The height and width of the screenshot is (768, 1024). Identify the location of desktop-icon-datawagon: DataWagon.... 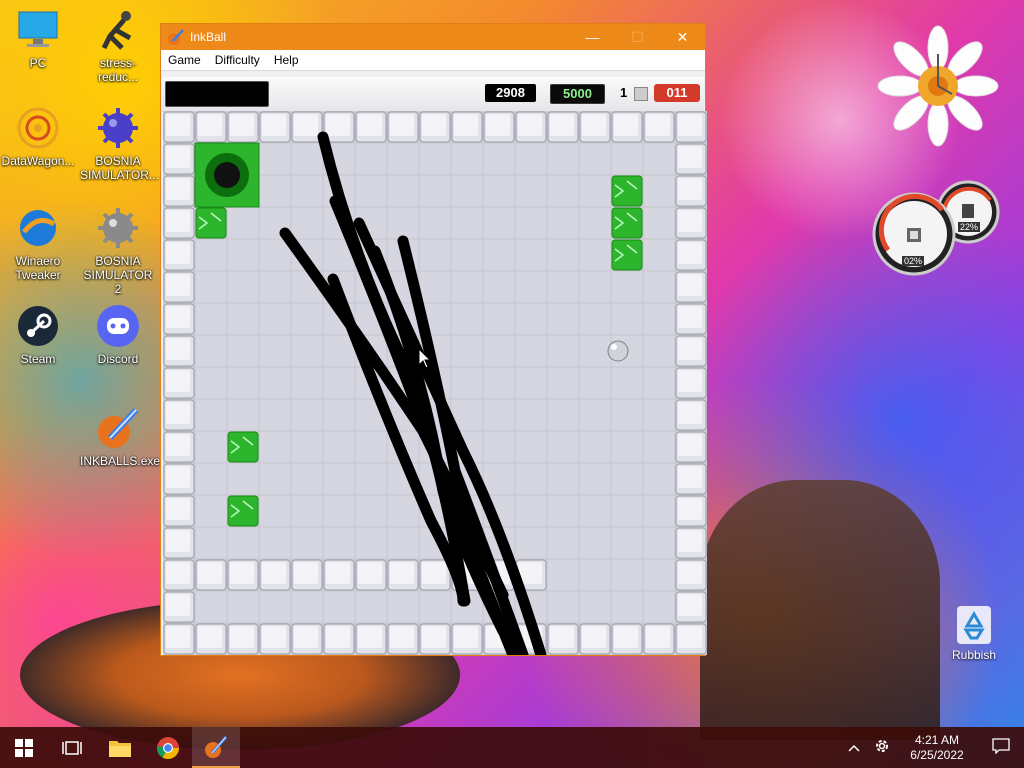
(38, 137).